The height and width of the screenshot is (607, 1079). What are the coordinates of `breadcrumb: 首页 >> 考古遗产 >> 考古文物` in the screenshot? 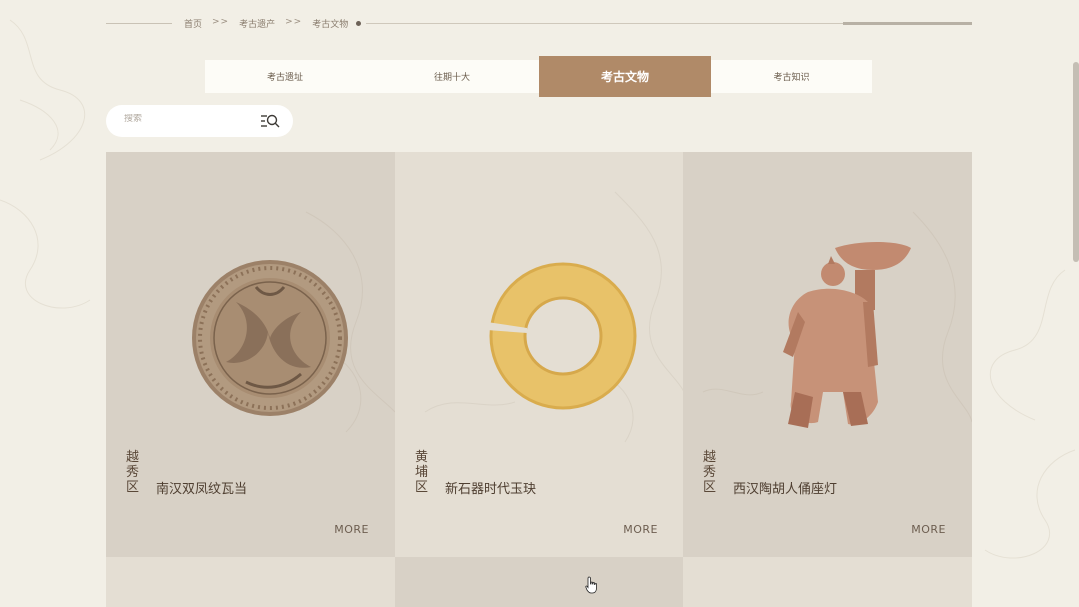 It's located at (539, 24).